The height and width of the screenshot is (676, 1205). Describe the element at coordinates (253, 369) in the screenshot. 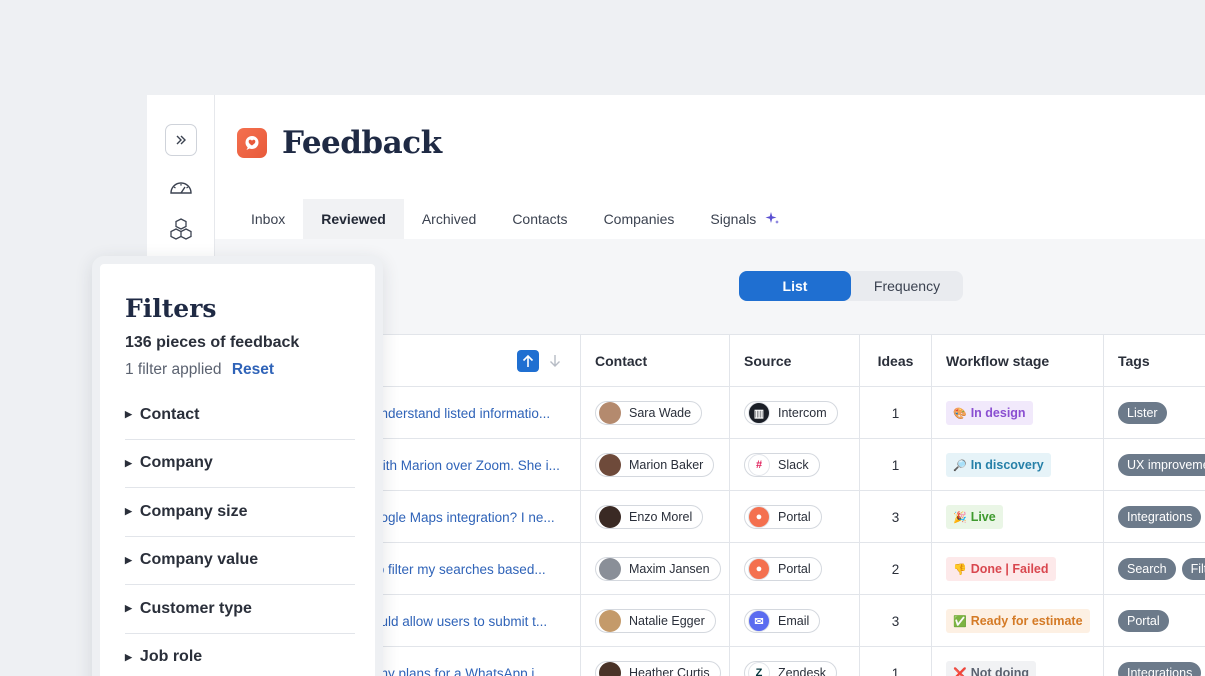

I see `reset-filters-link: Reset` at that location.